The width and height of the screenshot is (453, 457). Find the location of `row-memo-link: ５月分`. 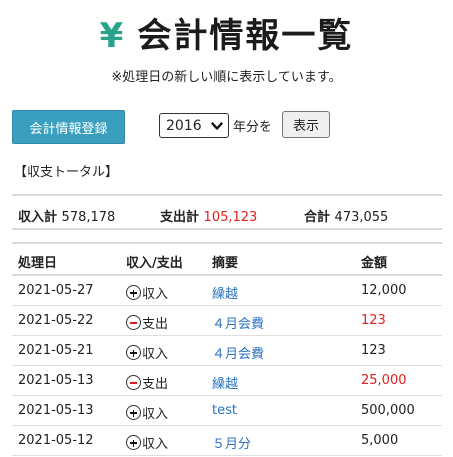

row-memo-link: ５月分 is located at coordinates (231, 442).